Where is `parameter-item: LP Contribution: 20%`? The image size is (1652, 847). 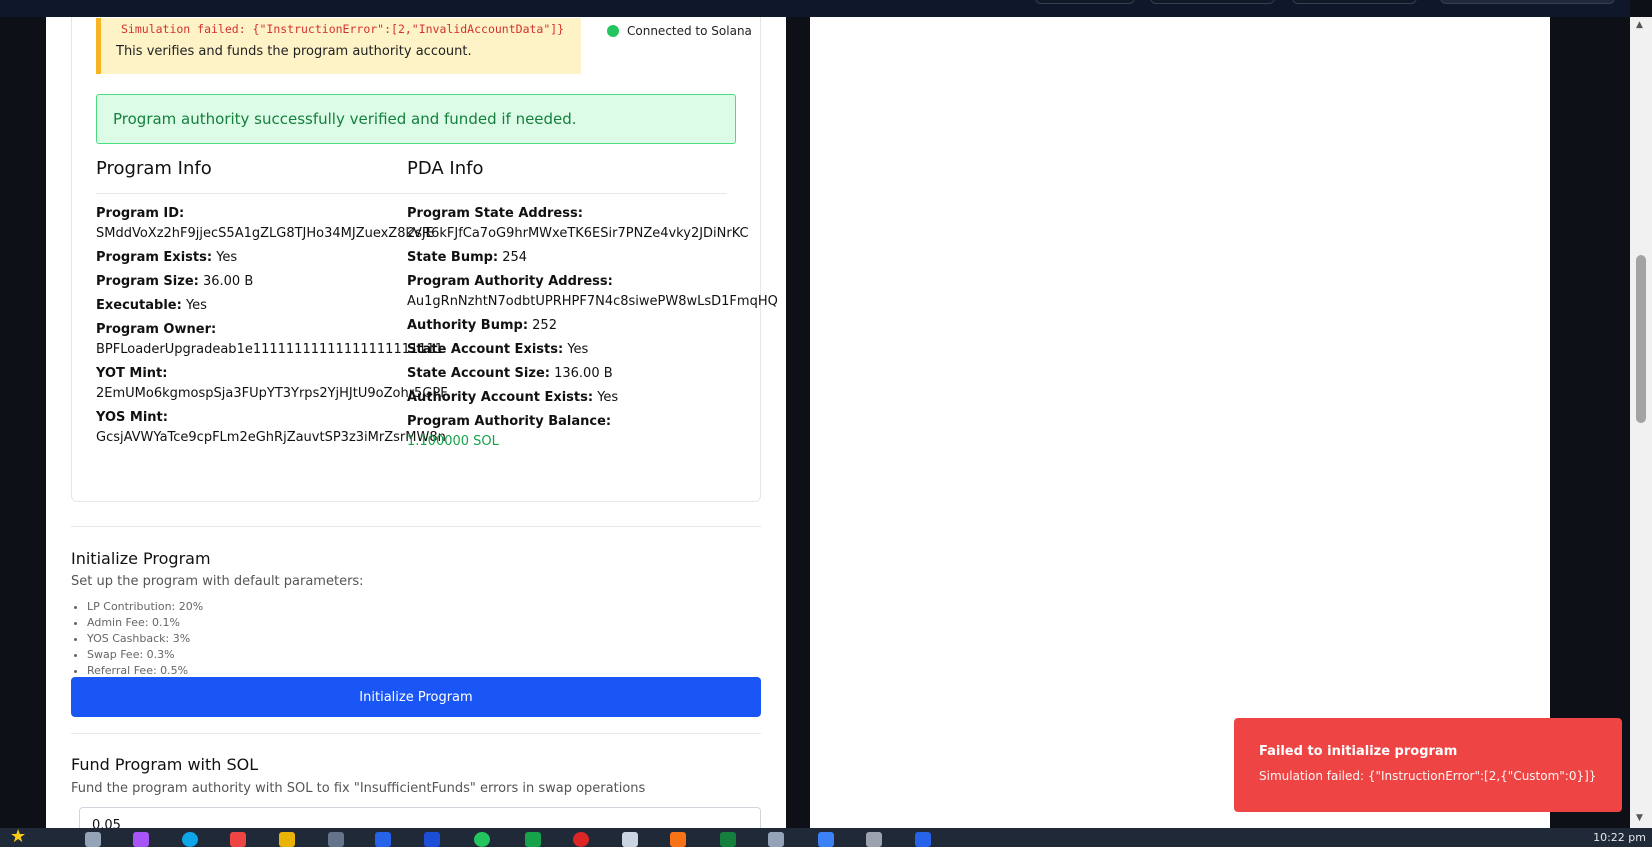
parameter-item: LP Contribution: 20% is located at coordinates (145, 607).